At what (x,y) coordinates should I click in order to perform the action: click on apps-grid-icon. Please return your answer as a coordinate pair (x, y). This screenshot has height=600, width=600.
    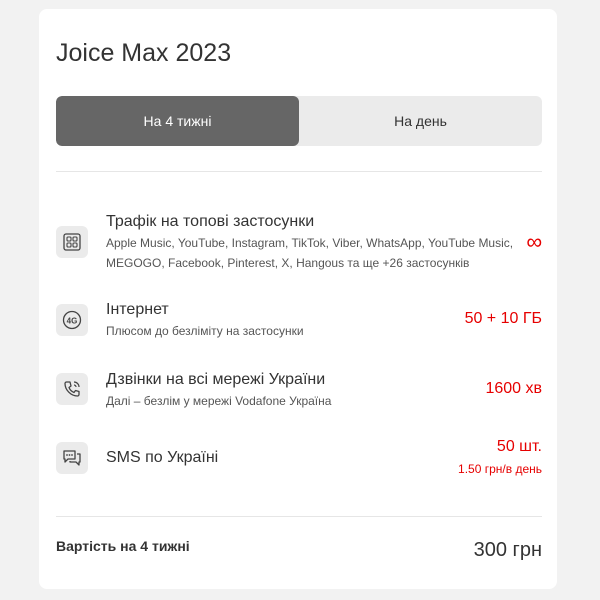
    Looking at the image, I should click on (72, 242).